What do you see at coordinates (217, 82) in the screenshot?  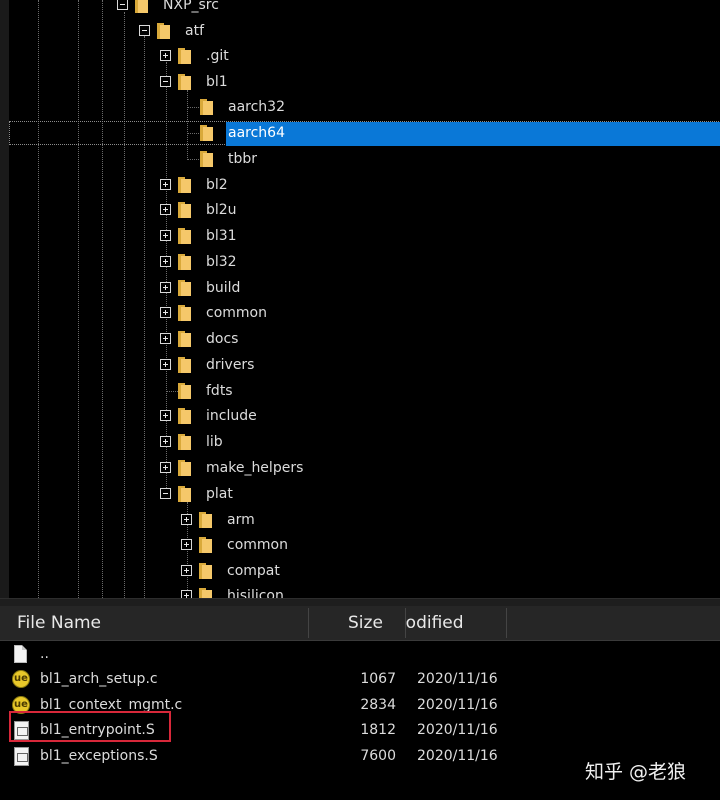 I see `tree-node-label: bl1` at bounding box center [217, 82].